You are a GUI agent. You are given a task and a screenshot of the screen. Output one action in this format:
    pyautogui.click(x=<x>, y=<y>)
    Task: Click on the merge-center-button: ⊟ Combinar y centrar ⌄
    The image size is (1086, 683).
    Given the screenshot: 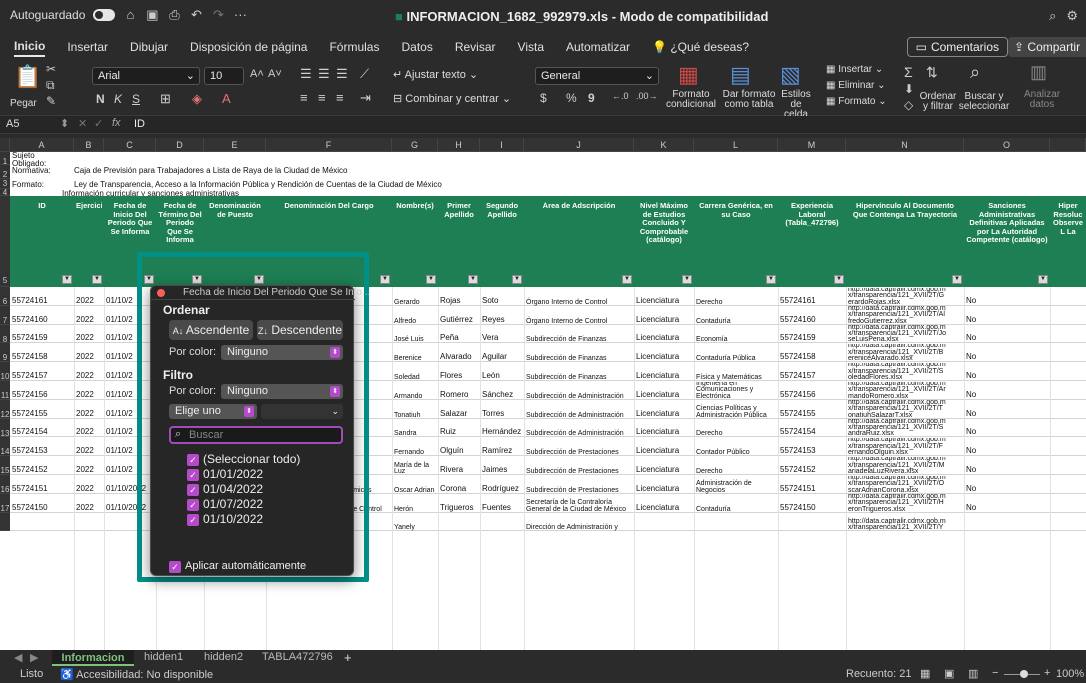 What is the action you would take?
    pyautogui.click(x=452, y=98)
    